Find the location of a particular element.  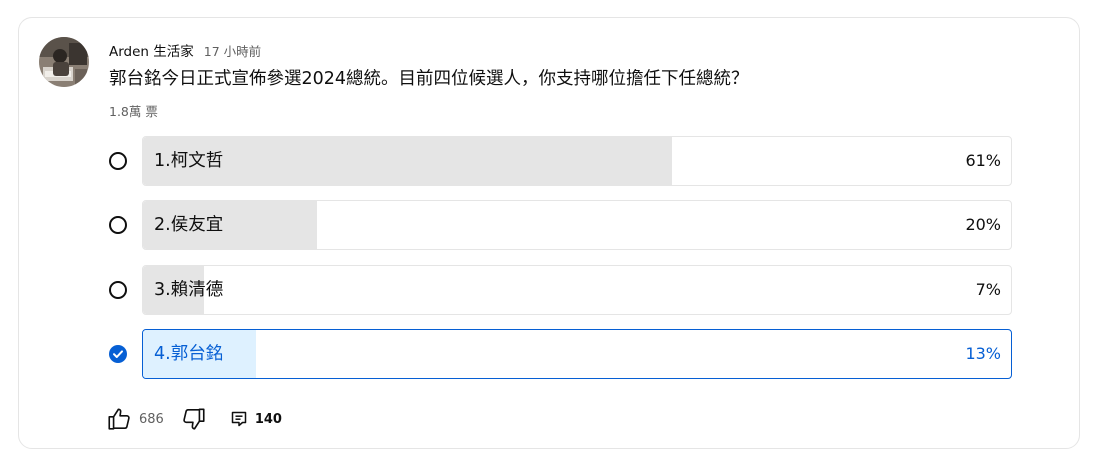

poll-option-row: 1.柯文哲 61% is located at coordinates (565, 161).